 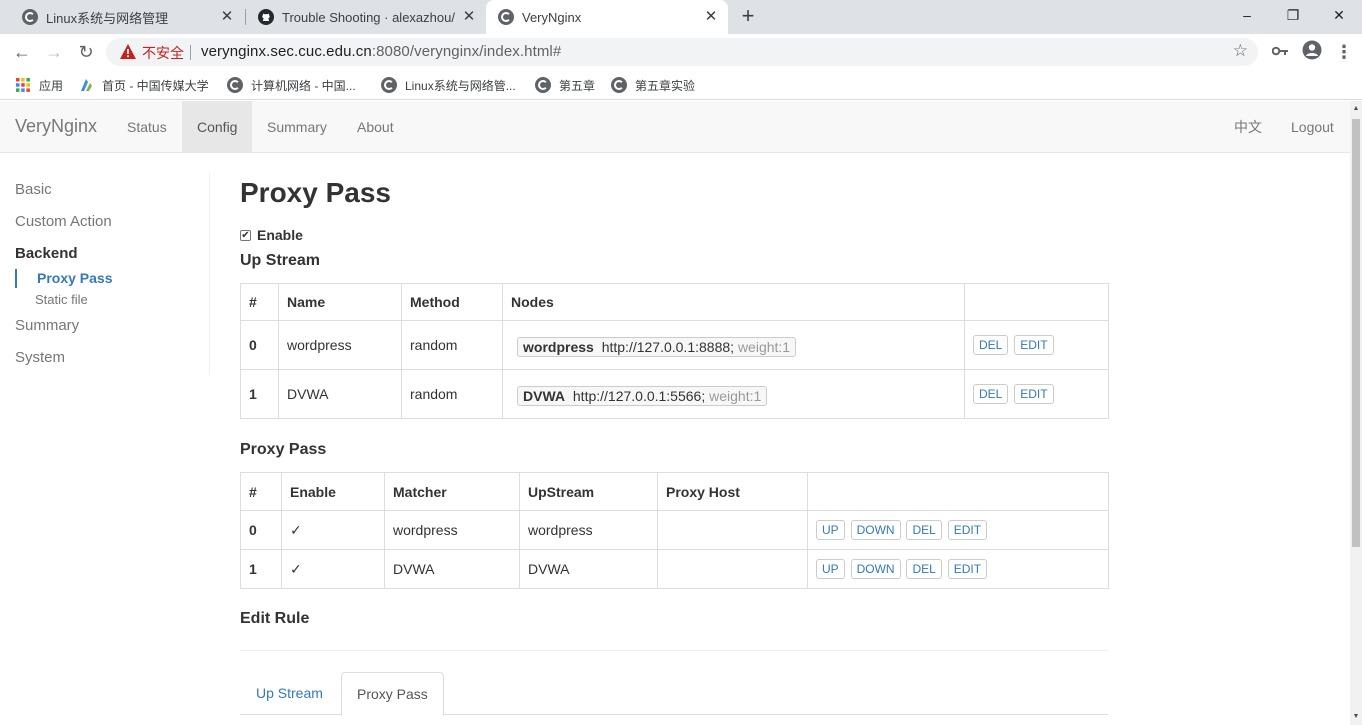 I want to click on row-actions: DEL EDIT, so click(x=1036, y=394).